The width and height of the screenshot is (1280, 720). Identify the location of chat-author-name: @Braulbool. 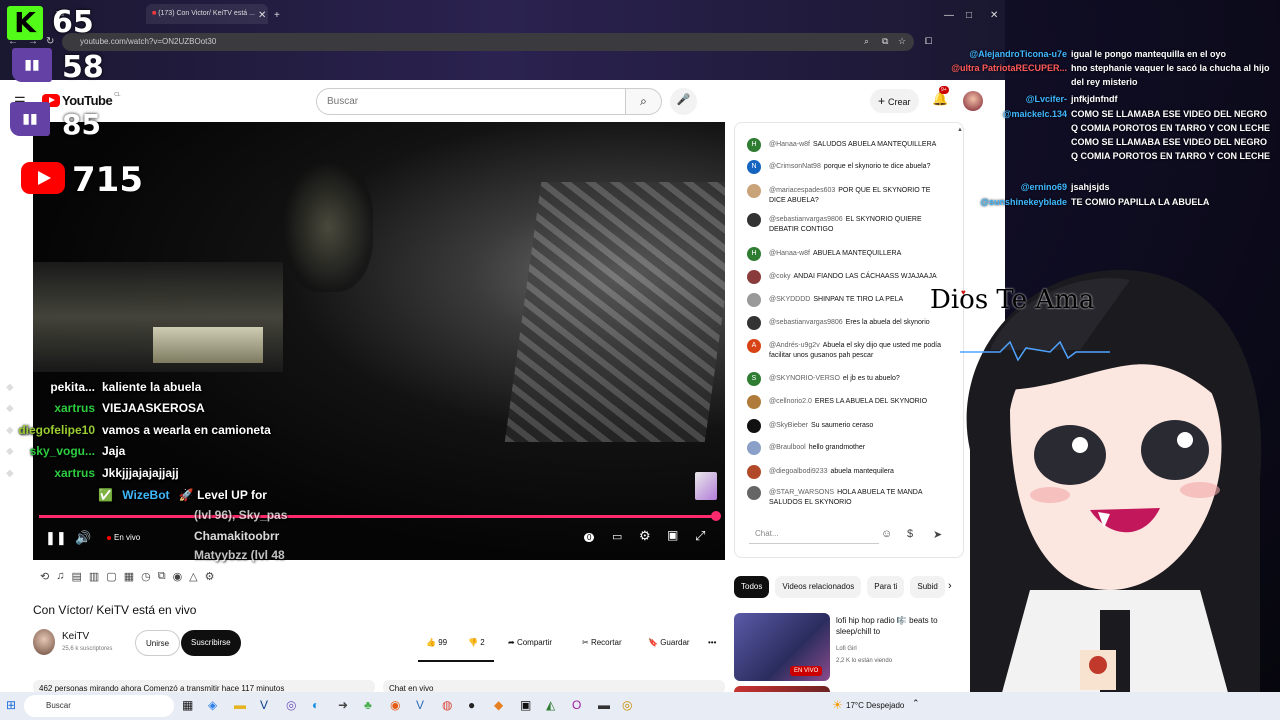
(787, 447).